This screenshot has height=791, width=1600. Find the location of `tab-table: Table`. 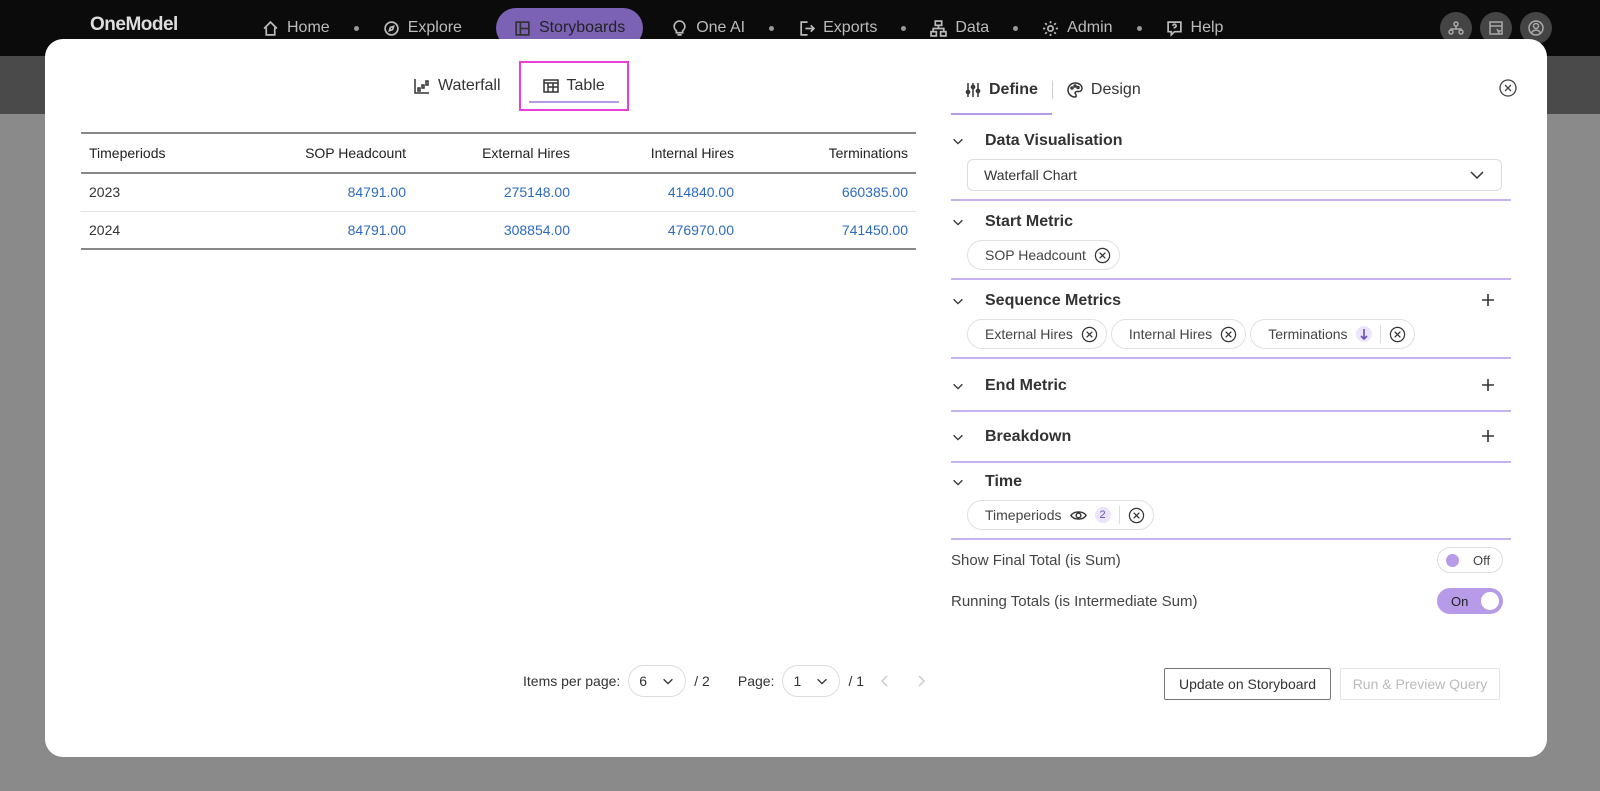

tab-table: Table is located at coordinates (573, 86).